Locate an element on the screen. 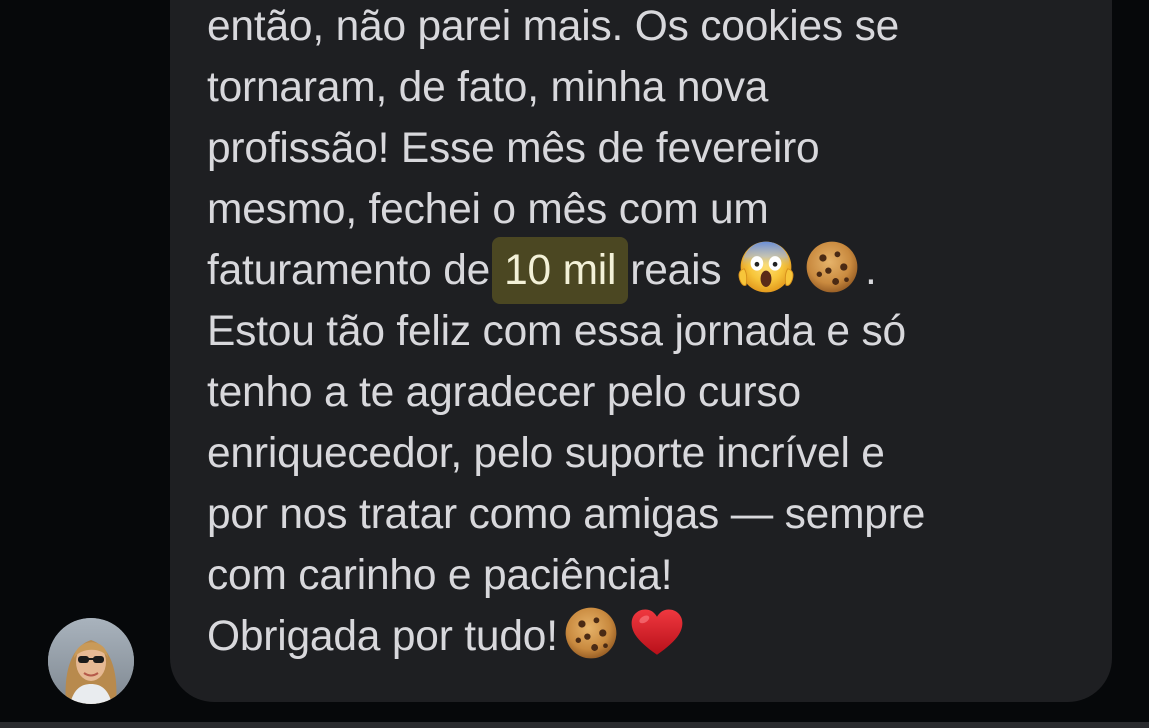  sender-avatar is located at coordinates (91, 661).